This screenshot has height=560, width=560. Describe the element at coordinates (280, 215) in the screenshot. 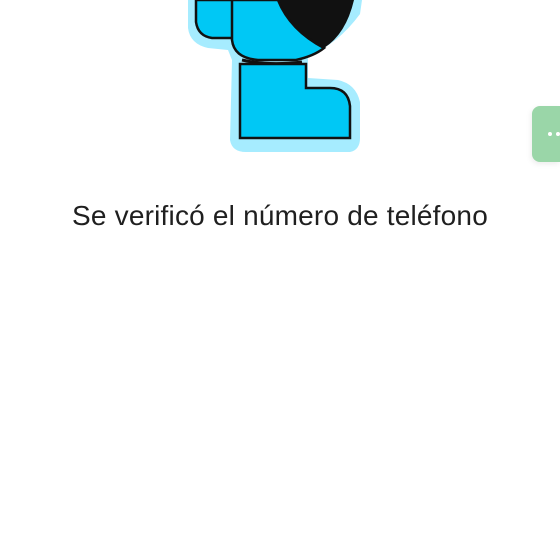

I see `verification-status-message: Se verificó el número de teléfono` at that location.